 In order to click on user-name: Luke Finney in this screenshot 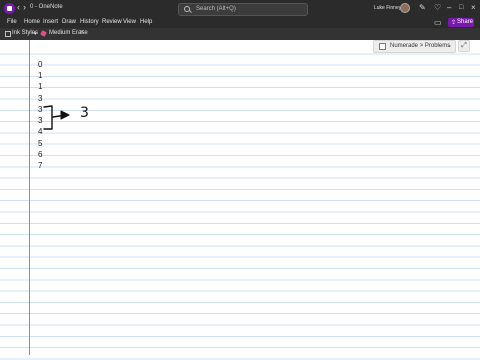, I will do `click(387, 8)`.